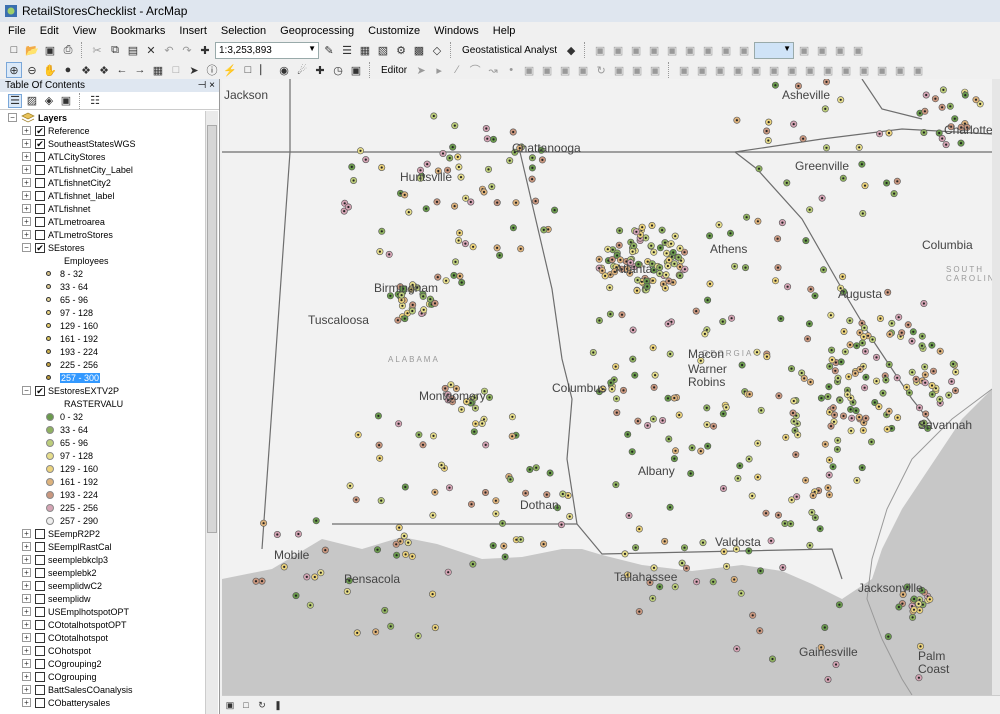 This screenshot has width=1000, height=714. Describe the element at coordinates (102, 520) in the screenshot. I see `legend-class: 257 - 290` at that location.